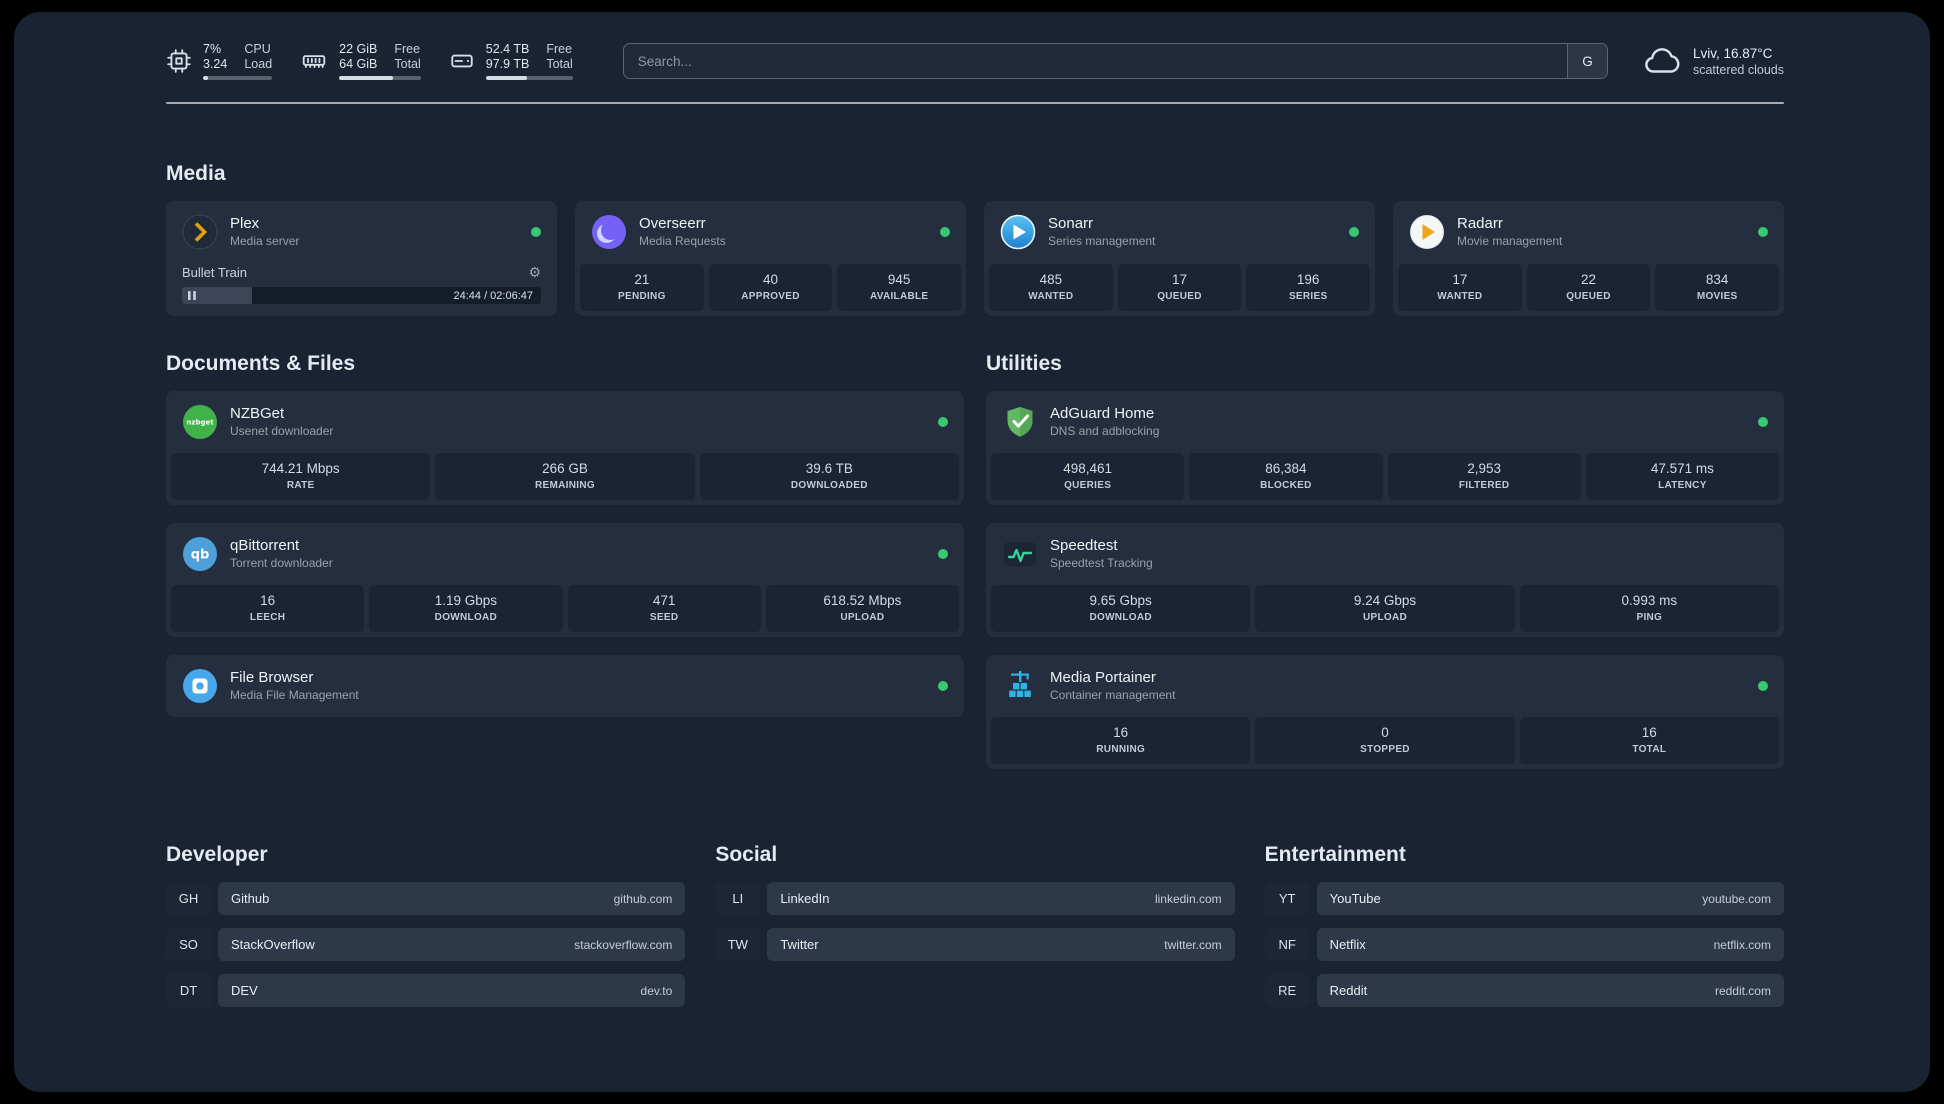  What do you see at coordinates (1120, 600) in the screenshot?
I see `stat-value: 9.65 Gbps` at bounding box center [1120, 600].